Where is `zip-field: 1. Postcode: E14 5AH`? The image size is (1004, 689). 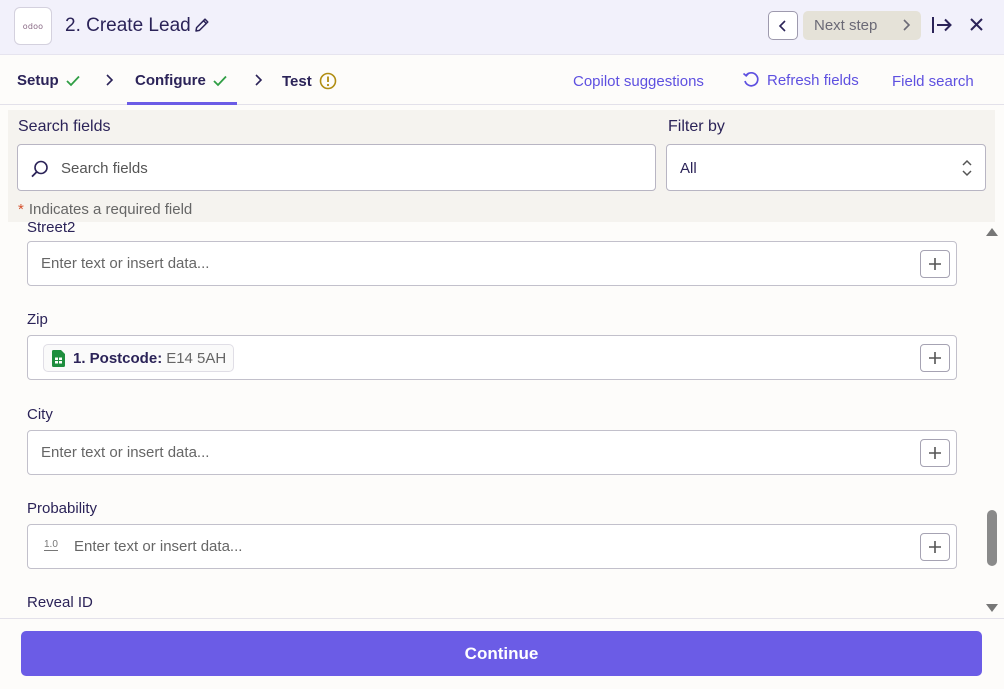 zip-field: 1. Postcode: E14 5AH is located at coordinates (492, 357).